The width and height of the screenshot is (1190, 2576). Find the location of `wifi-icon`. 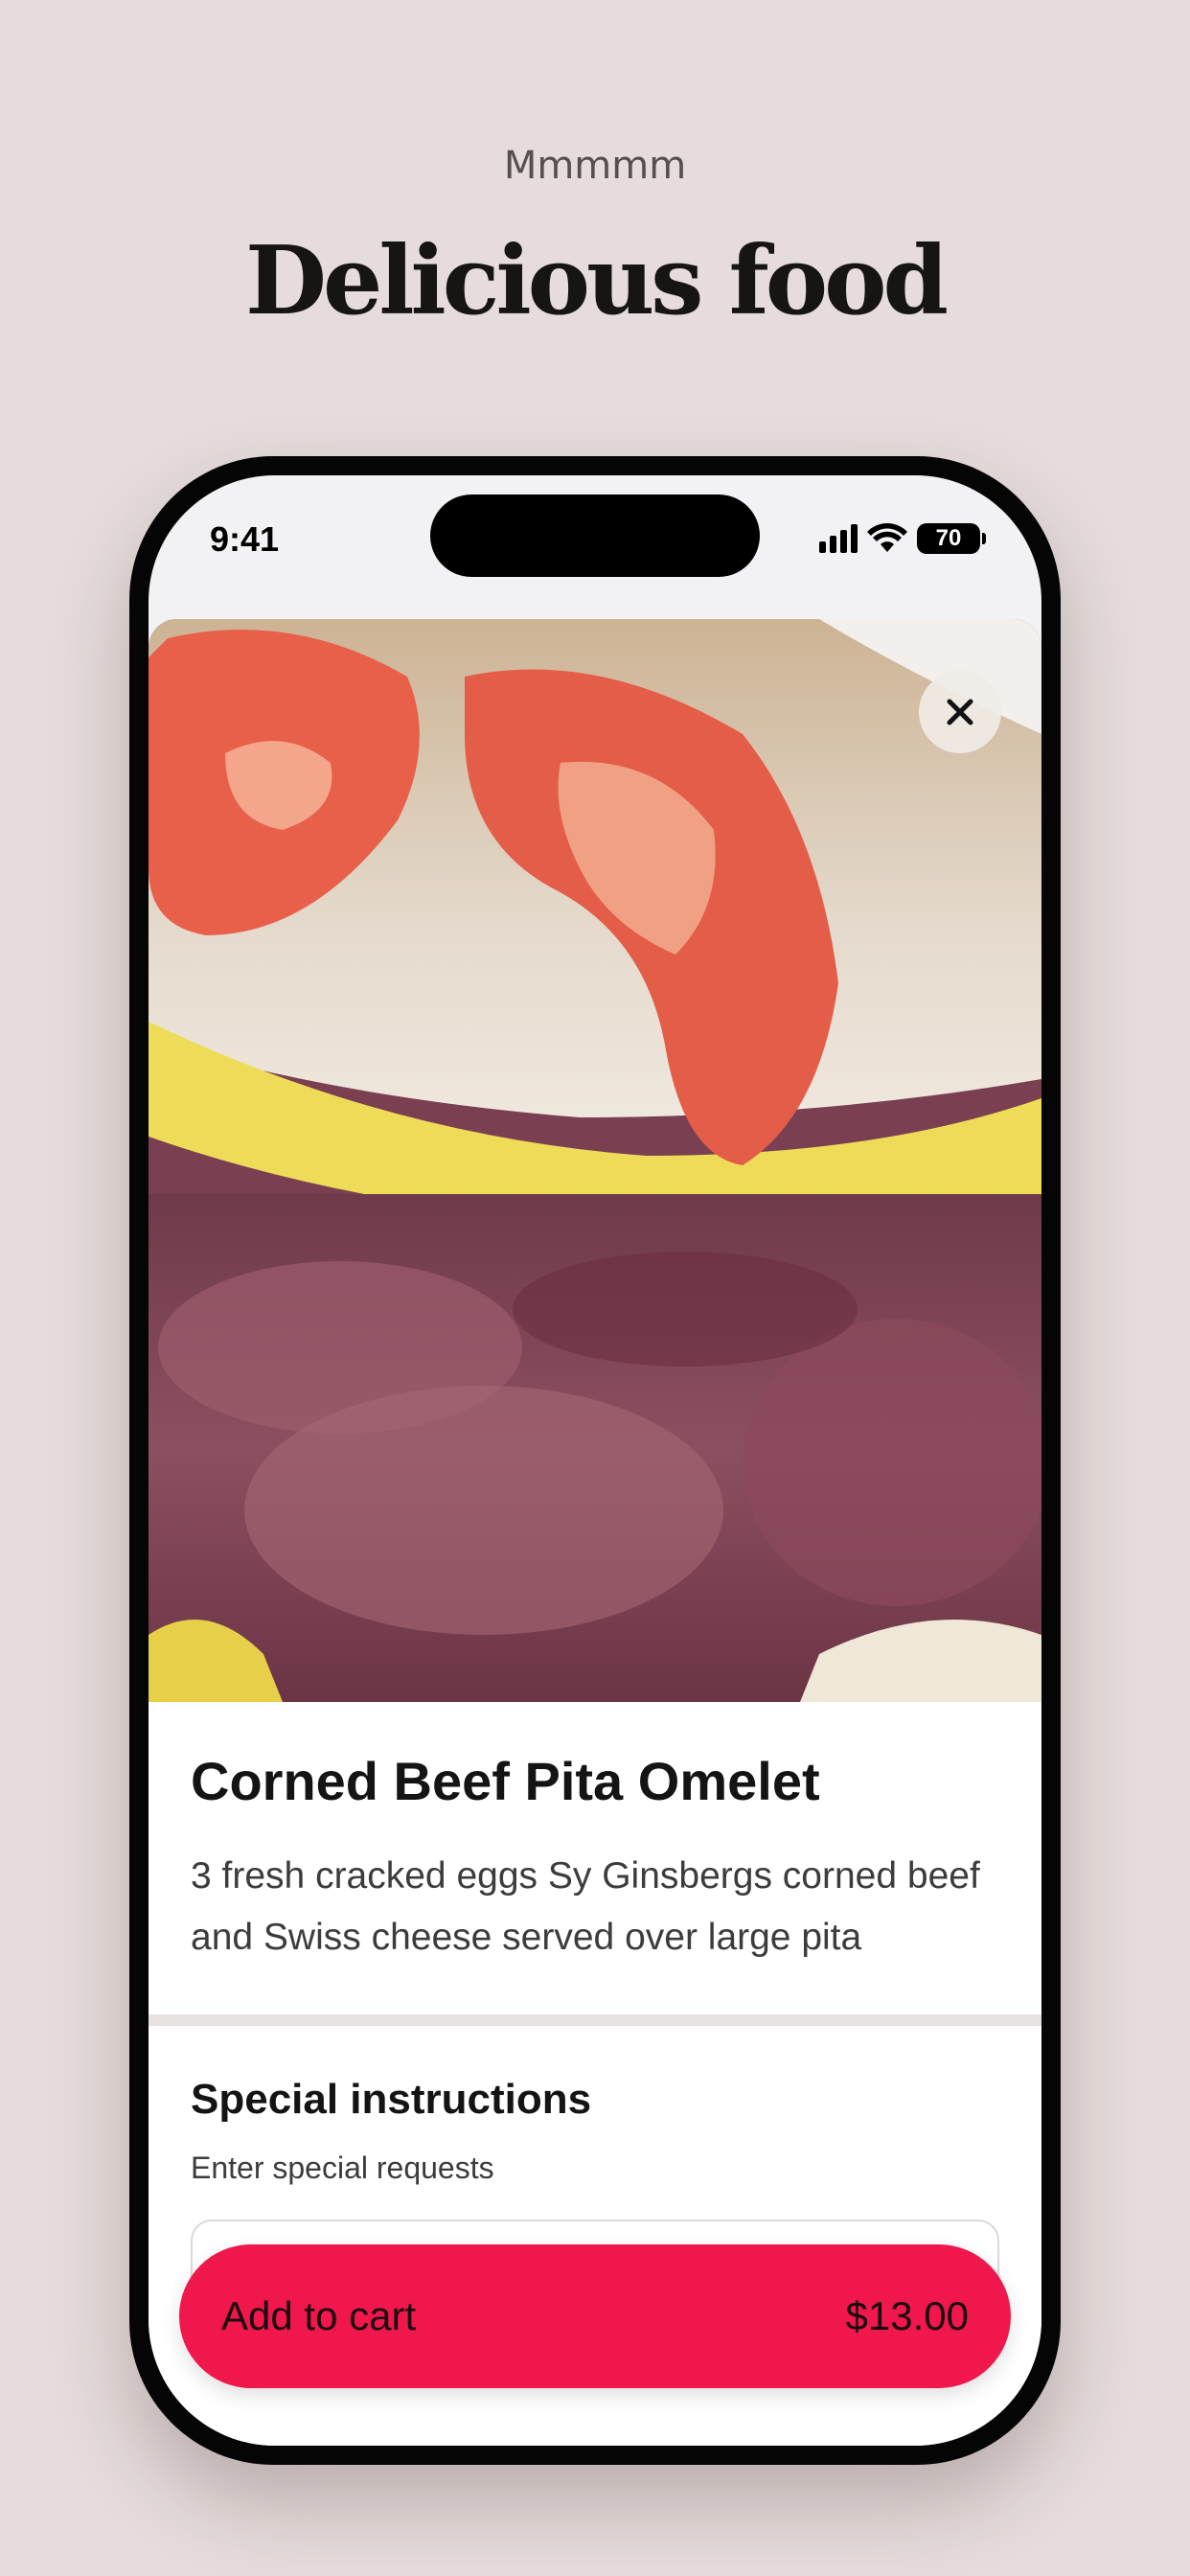

wifi-icon is located at coordinates (887, 537).